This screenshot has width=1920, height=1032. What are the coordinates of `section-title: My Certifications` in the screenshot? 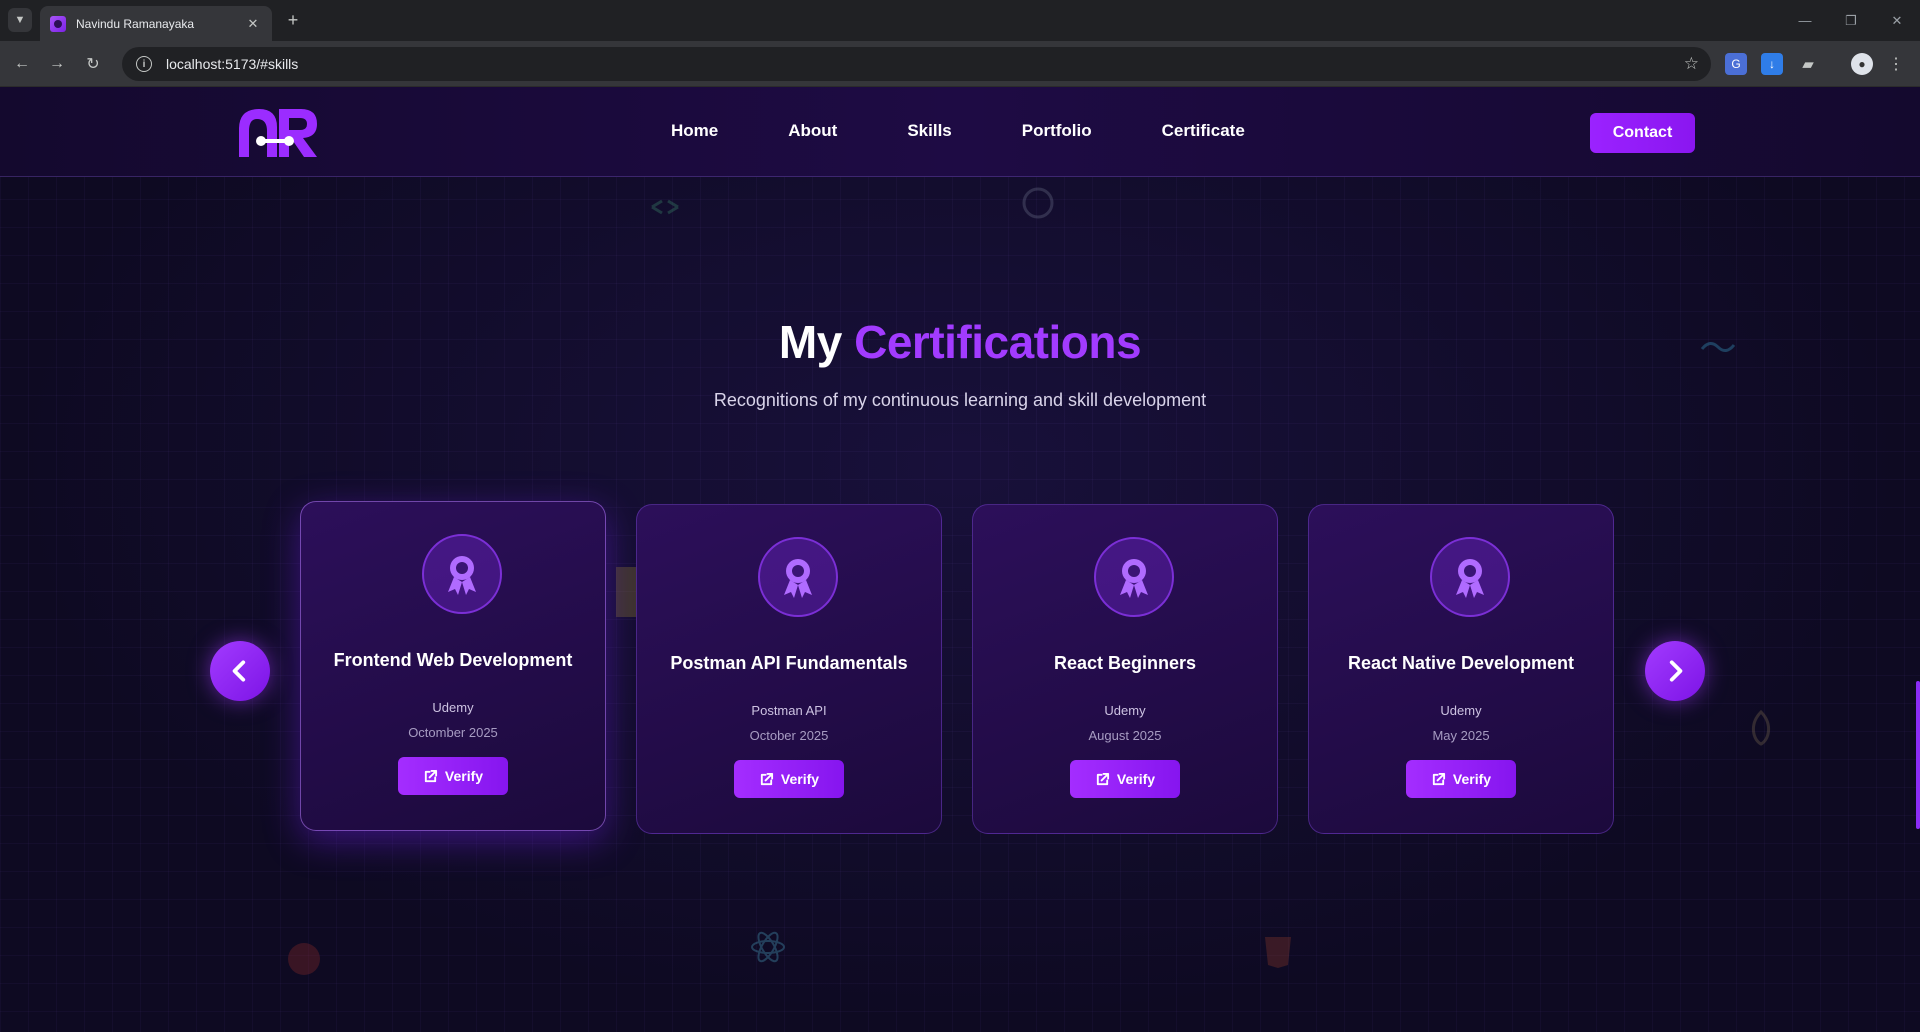 It's located at (960, 342).